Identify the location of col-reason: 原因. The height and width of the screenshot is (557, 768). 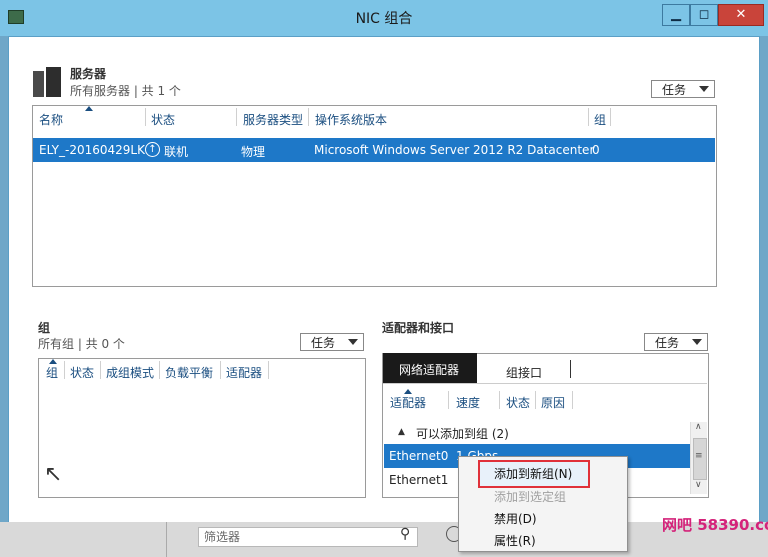
(553, 402).